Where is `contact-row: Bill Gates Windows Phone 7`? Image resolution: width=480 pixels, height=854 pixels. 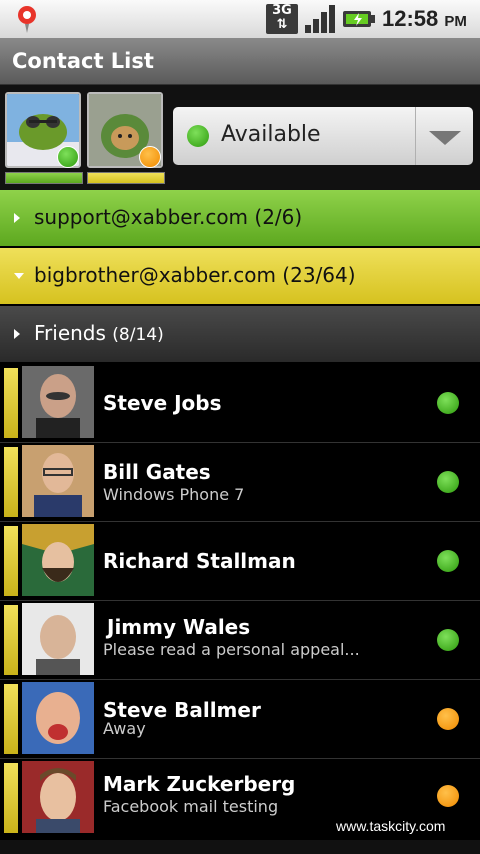 contact-row: Bill Gates Windows Phone 7 is located at coordinates (240, 482).